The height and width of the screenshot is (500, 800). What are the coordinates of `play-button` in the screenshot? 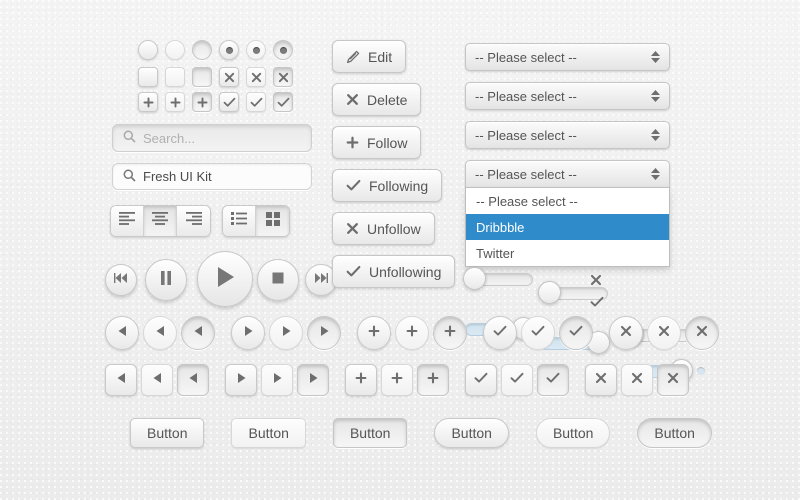 It's located at (225, 279).